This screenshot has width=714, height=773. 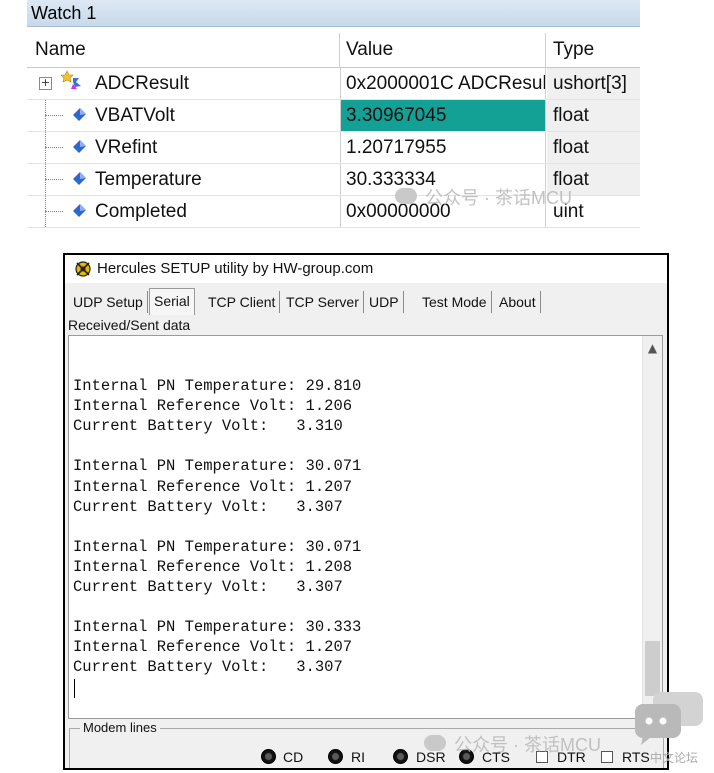 I want to click on hercules-logo-icon, so click(x=83, y=269).